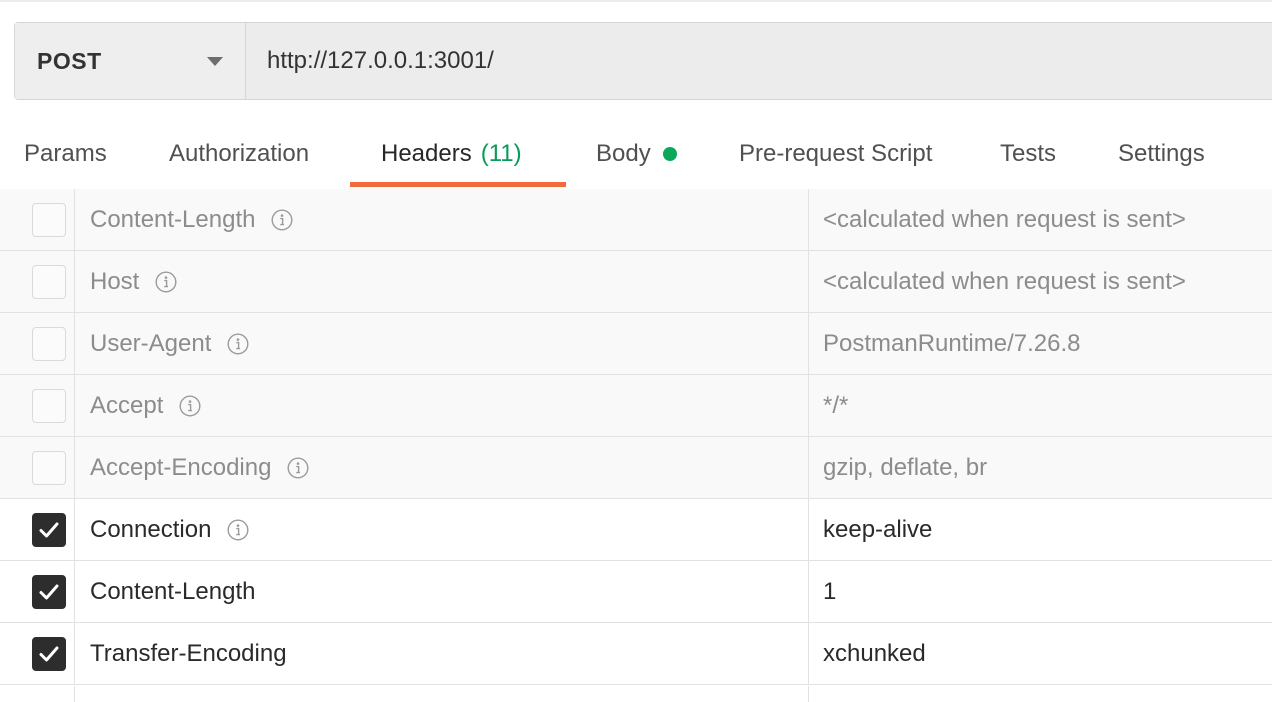  Describe the element at coordinates (905, 467) in the screenshot. I see `header-value: gzip, deflate, br` at that location.